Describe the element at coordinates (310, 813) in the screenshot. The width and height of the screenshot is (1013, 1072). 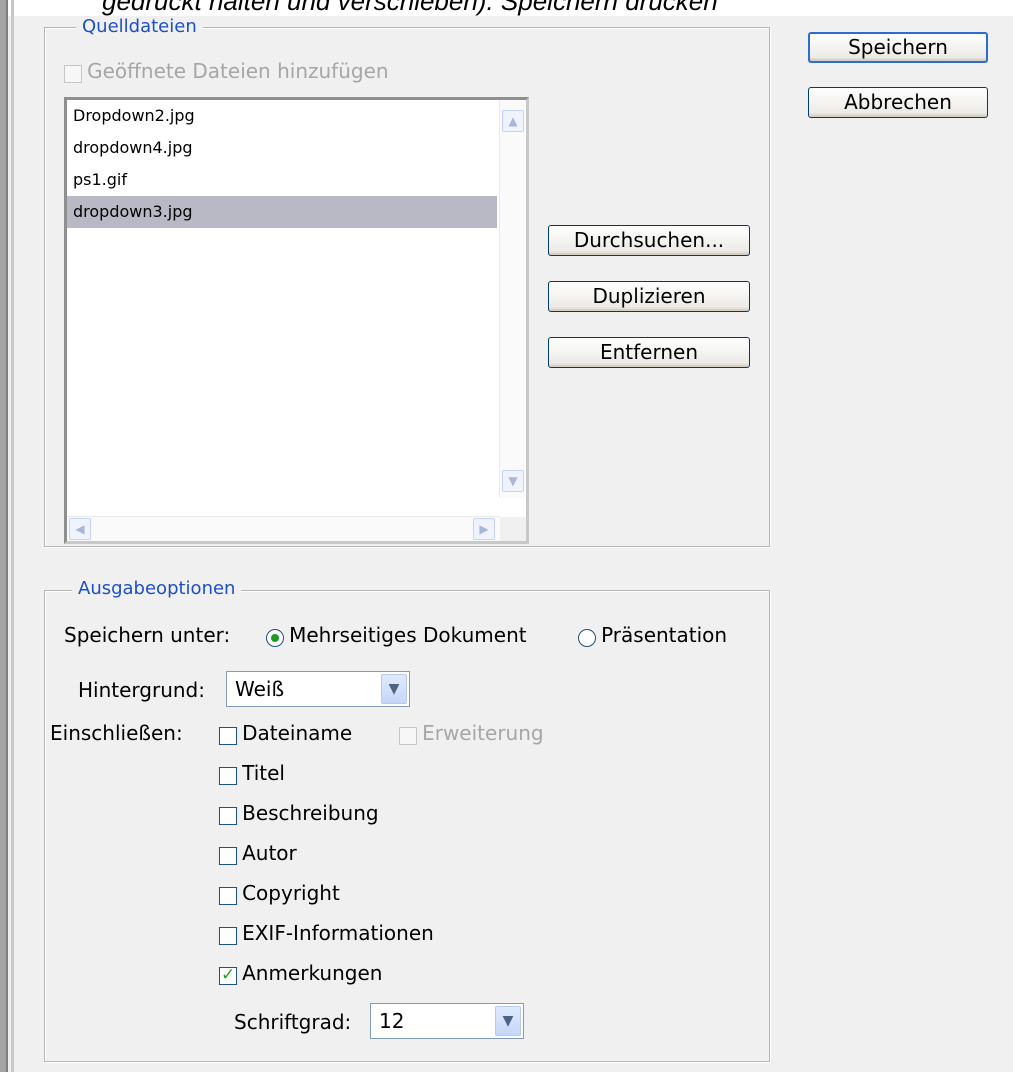
I see `description-label: Beschreibung` at that location.